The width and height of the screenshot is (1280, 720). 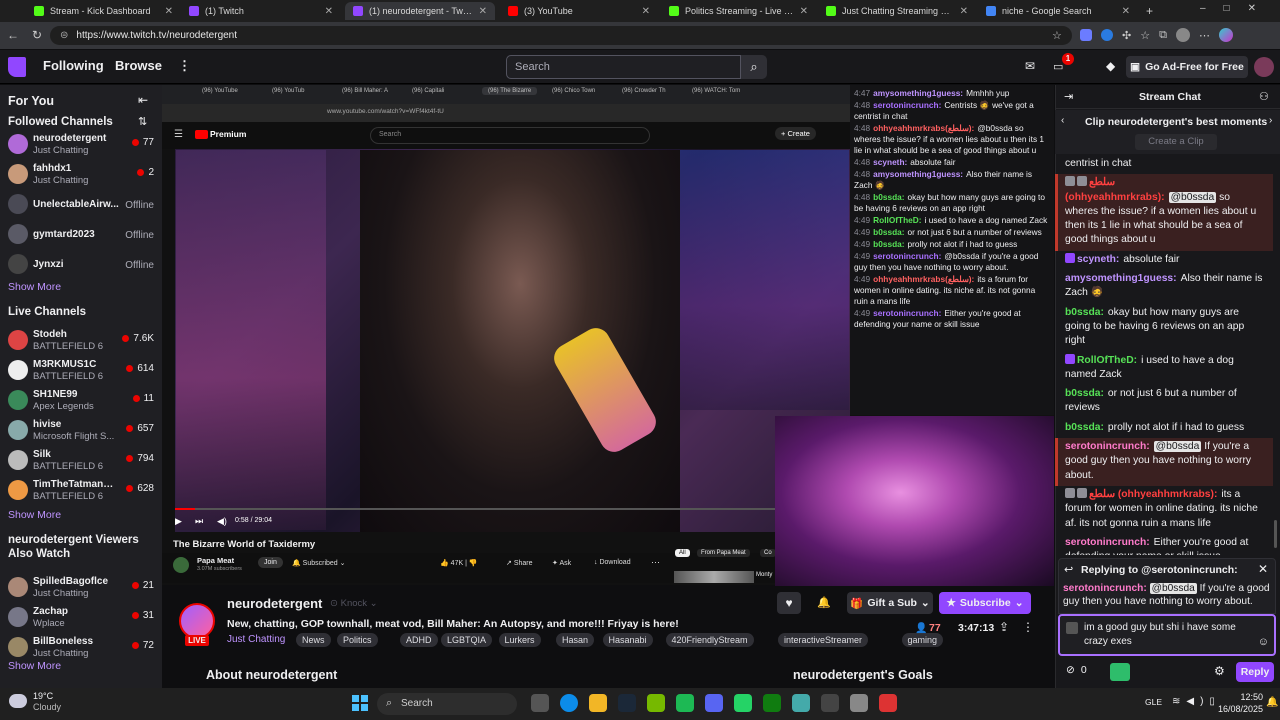 What do you see at coordinates (1164, 260) in the screenshot?
I see `chat-message: scyneth: absolute fair` at bounding box center [1164, 260].